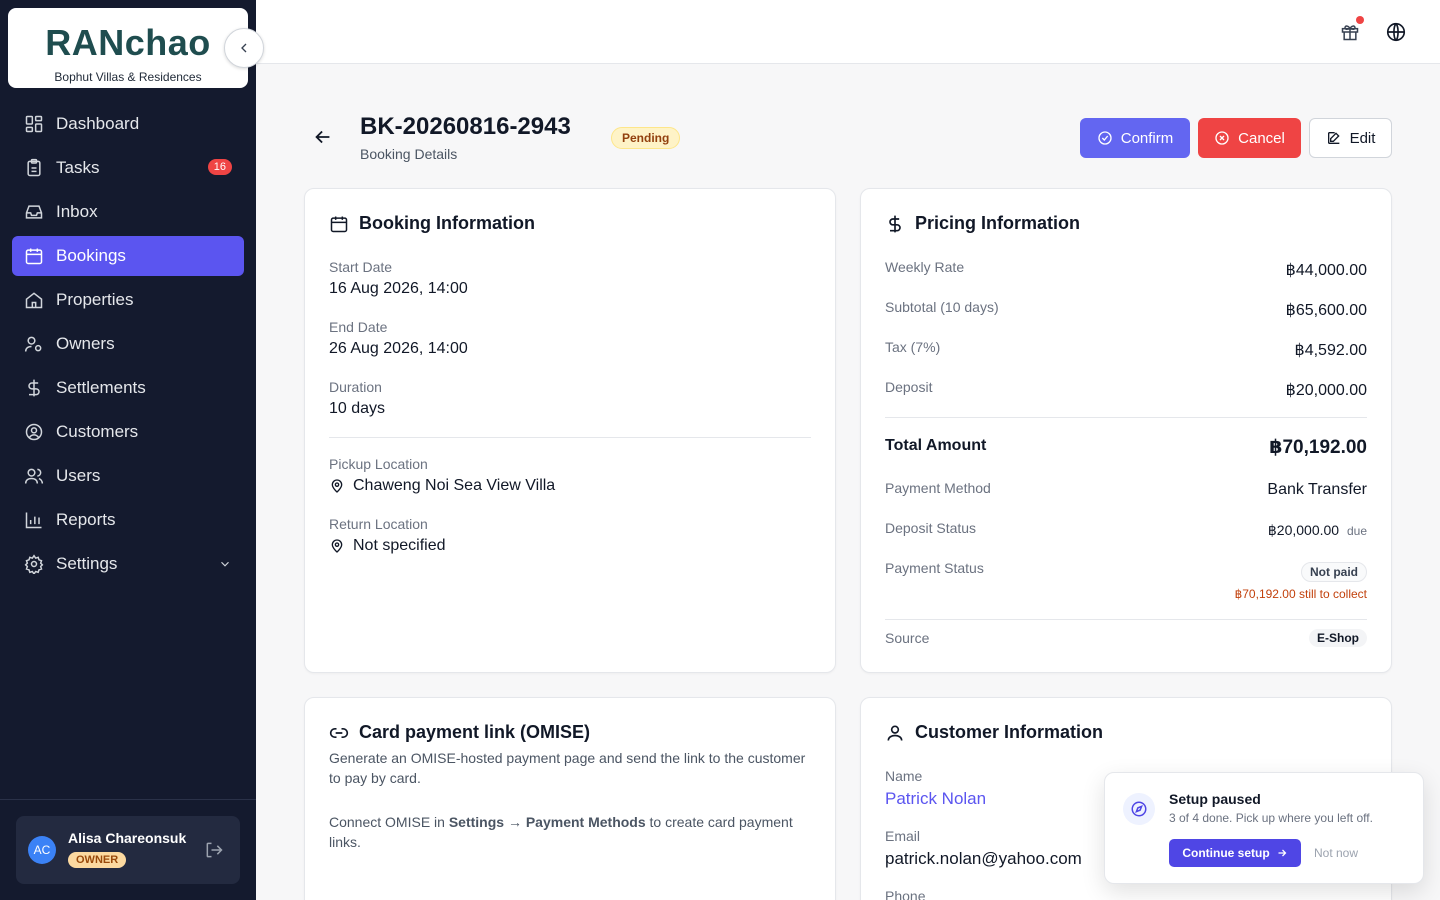 The width and height of the screenshot is (1440, 900). I want to click on sidebar-item-label: Inbox, so click(77, 211).